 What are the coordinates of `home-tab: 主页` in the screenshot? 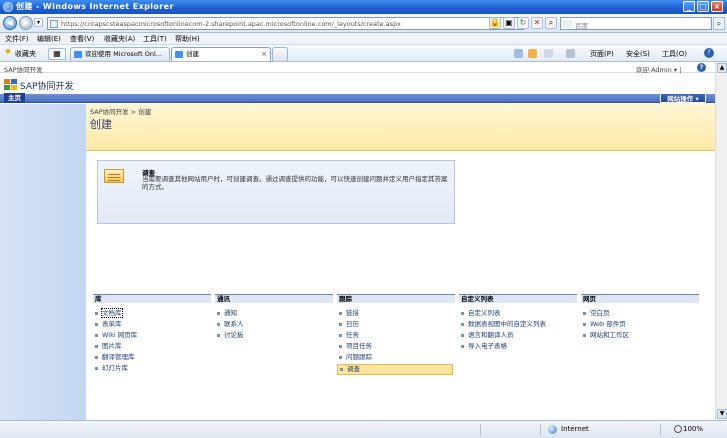 It's located at (14, 98).